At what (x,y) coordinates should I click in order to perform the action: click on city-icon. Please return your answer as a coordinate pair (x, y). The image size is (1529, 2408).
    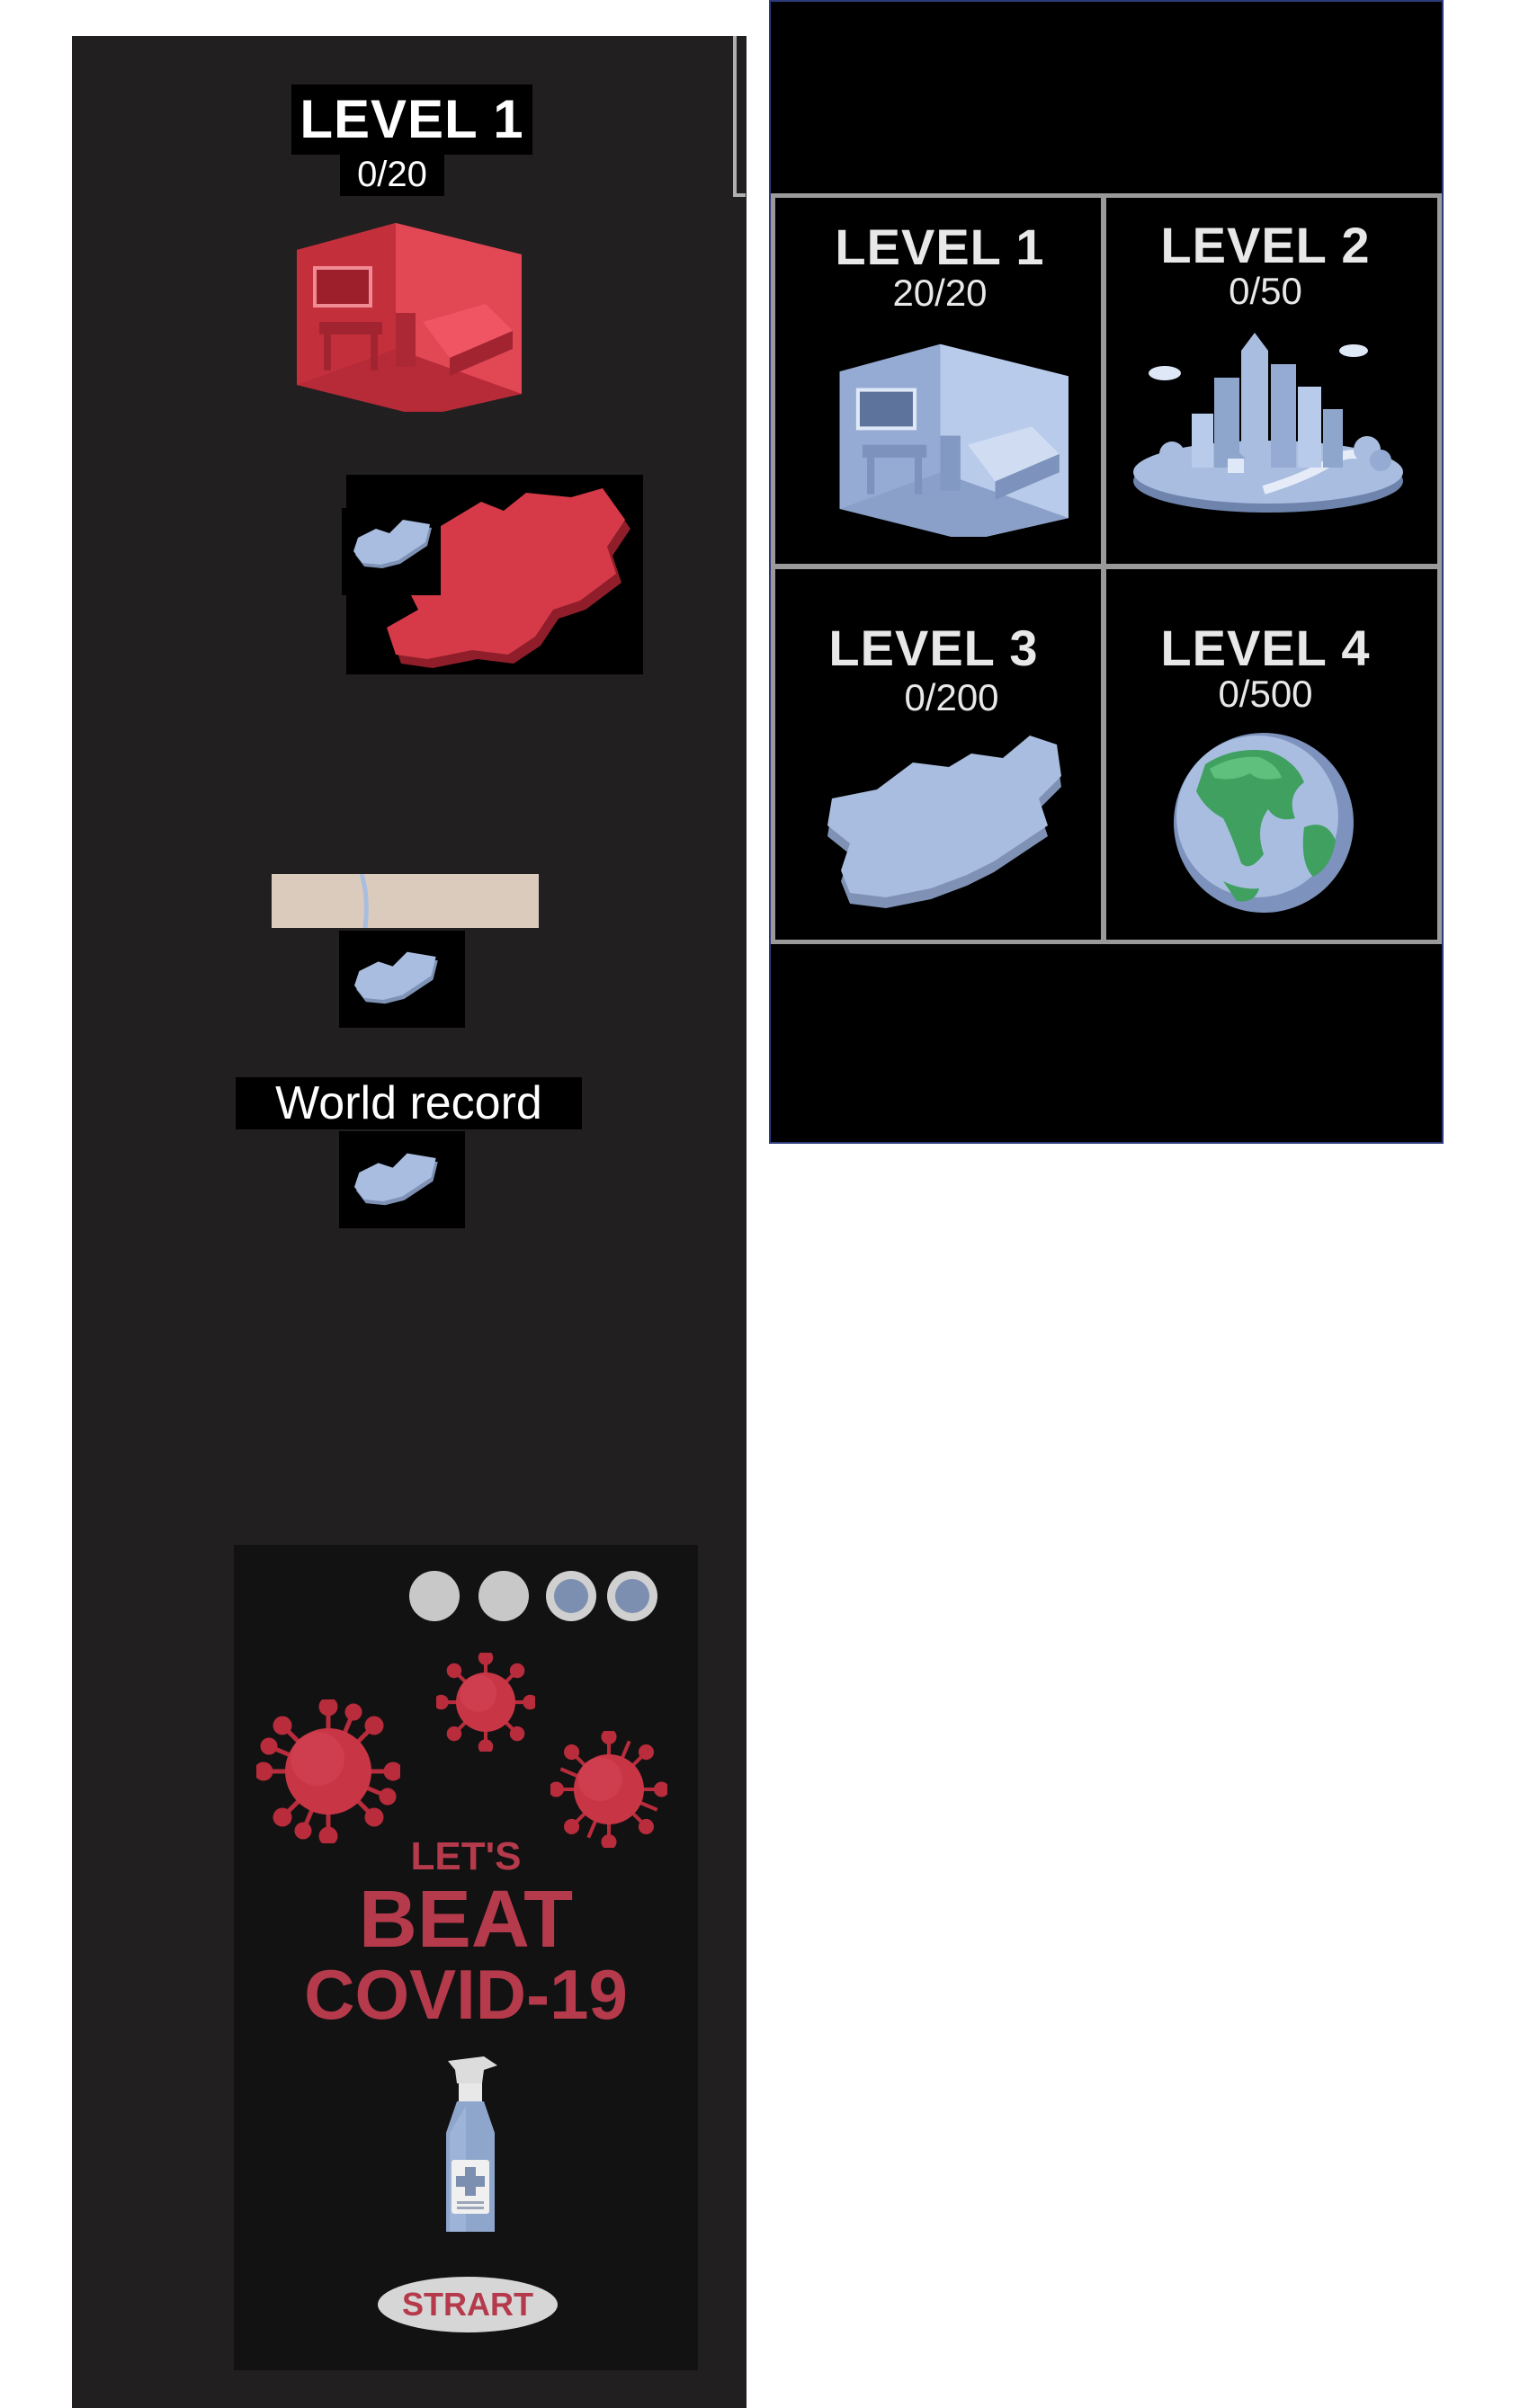
    Looking at the image, I should click on (1268, 423).